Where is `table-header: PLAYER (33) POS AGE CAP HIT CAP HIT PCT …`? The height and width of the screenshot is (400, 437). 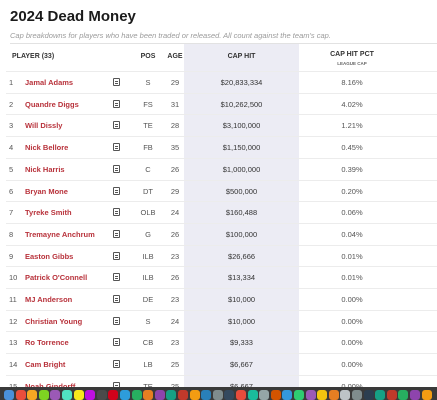
table-header: PLAYER (33) POS AGE CAP HIT CAP HIT PCT … is located at coordinates (221, 57).